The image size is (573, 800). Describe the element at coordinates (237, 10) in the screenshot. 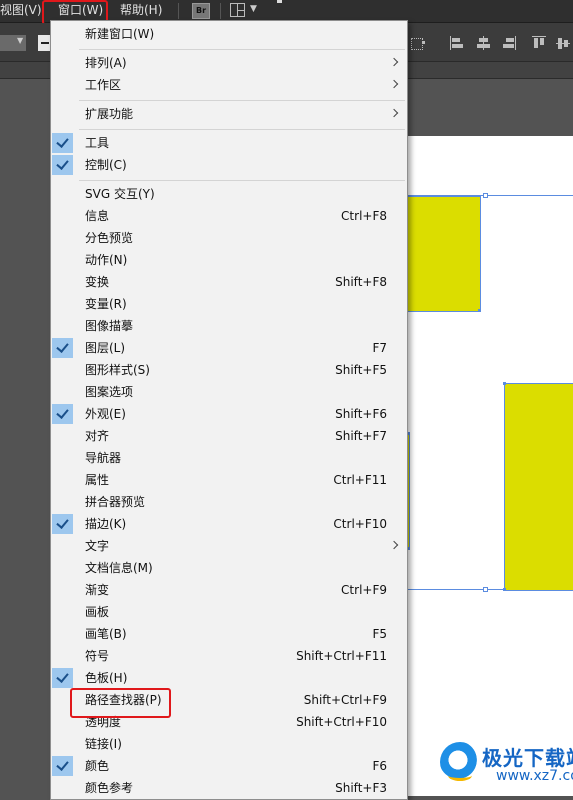

I see `workspace-layout-icon` at that location.